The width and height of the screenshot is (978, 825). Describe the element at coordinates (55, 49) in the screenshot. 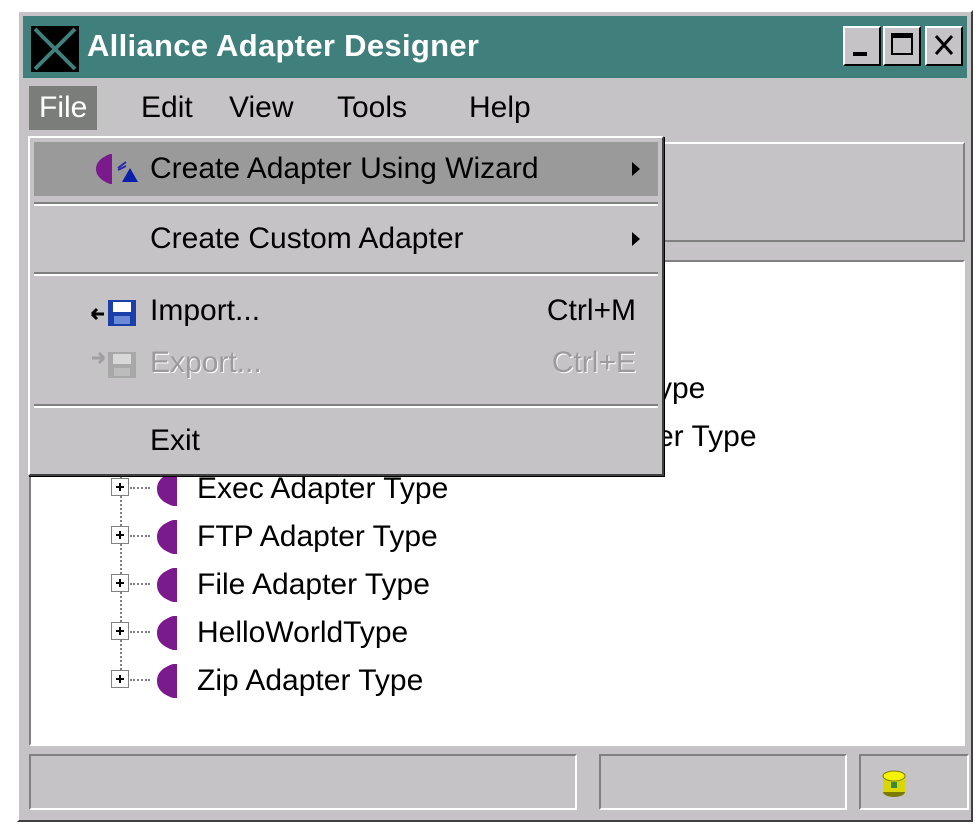

I see `app-x-icon` at that location.